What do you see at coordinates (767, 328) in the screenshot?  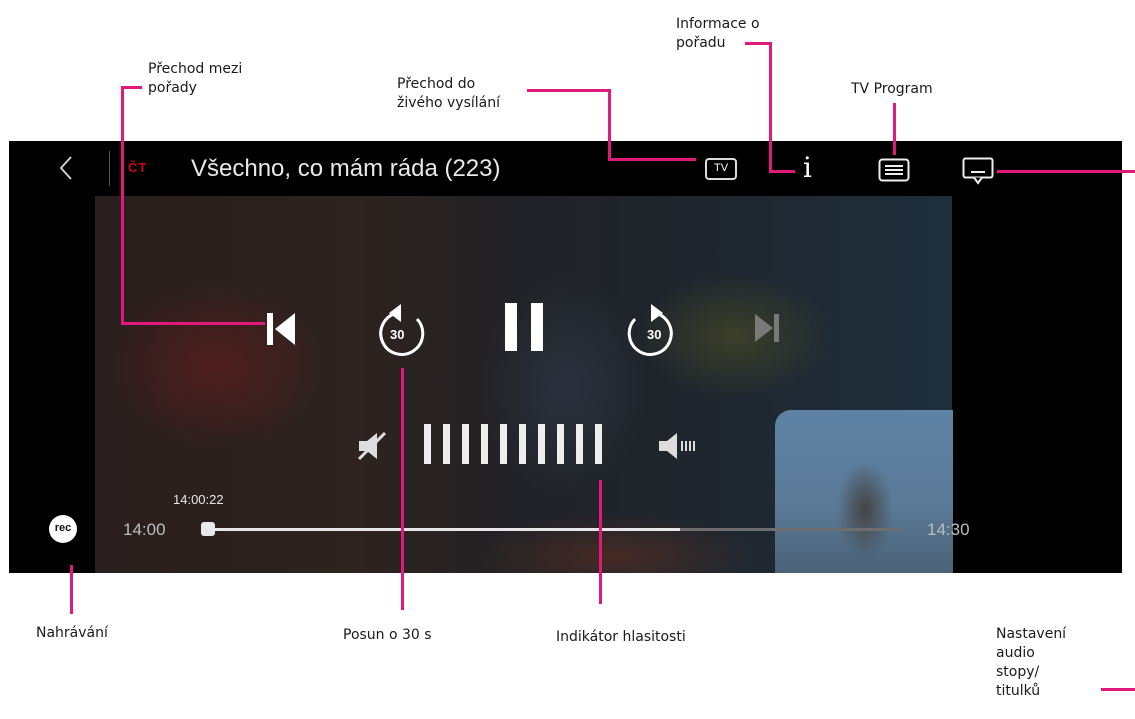 I see `next-icon` at bounding box center [767, 328].